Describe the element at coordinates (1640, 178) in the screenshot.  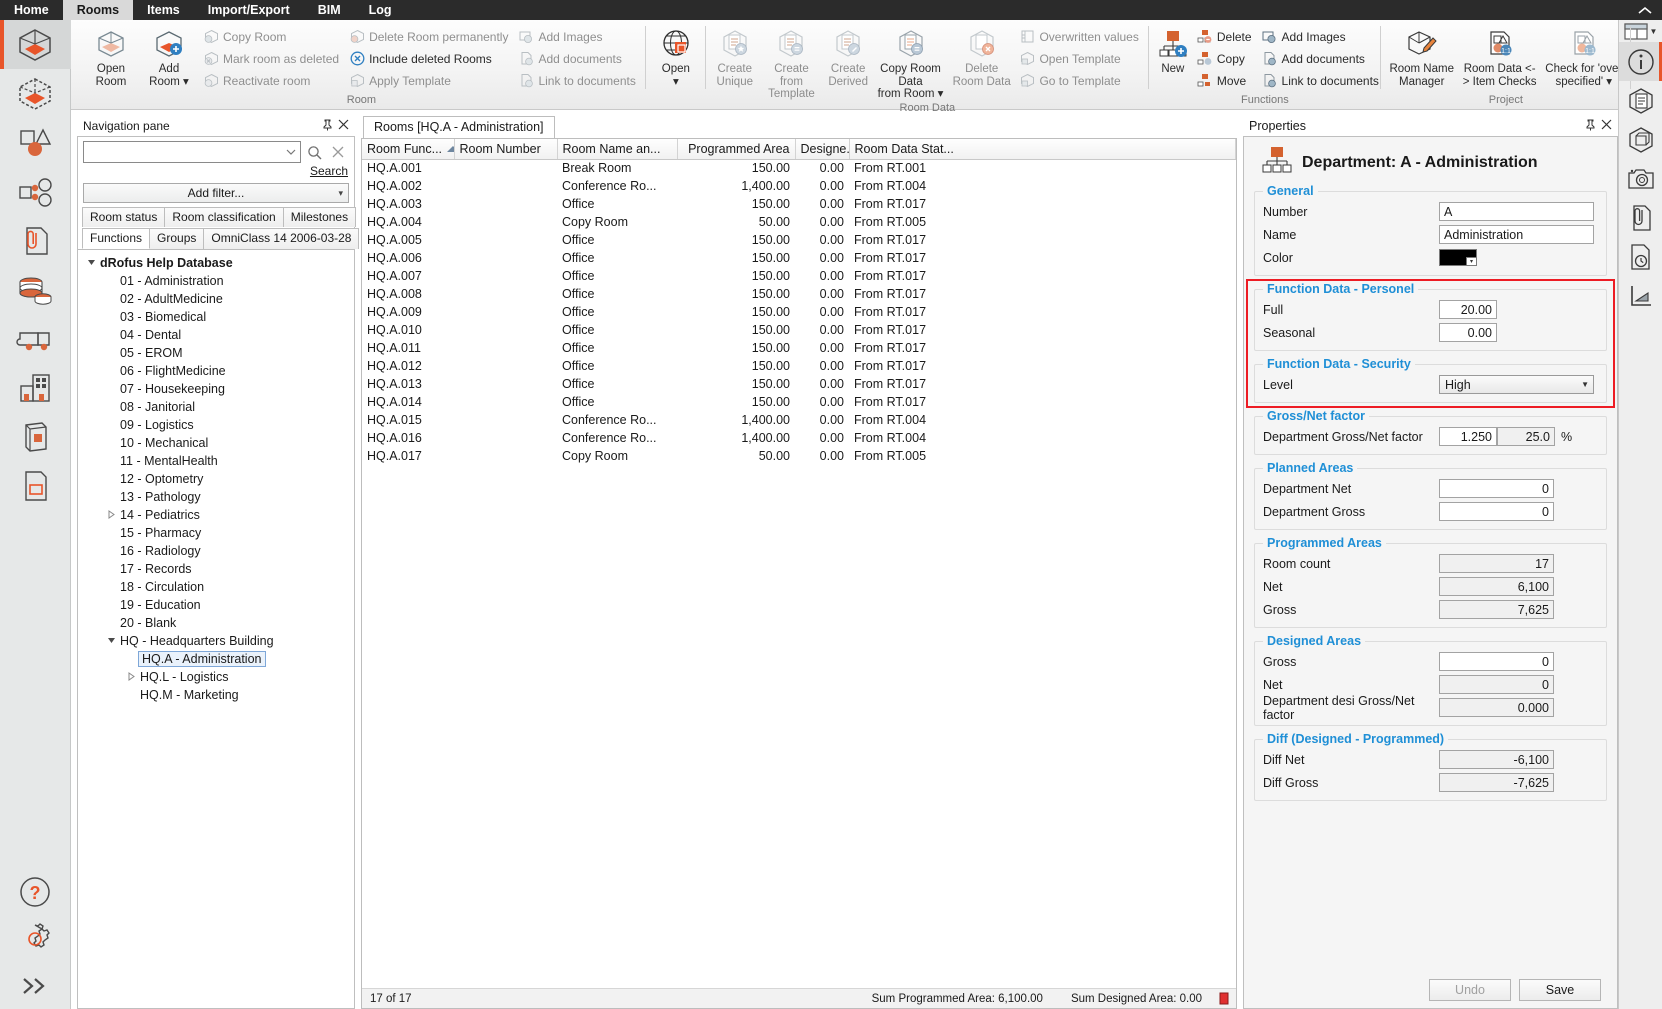
I see `rightrail-images` at that location.